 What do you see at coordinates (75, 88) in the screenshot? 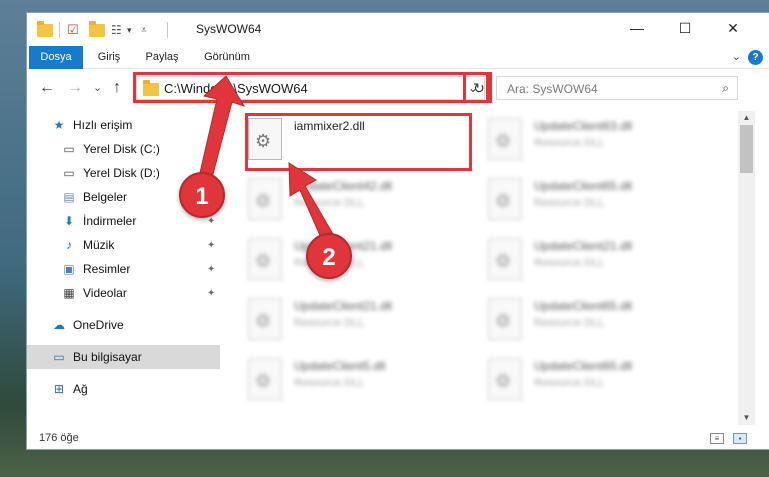
I see `forward-button: →` at bounding box center [75, 88].